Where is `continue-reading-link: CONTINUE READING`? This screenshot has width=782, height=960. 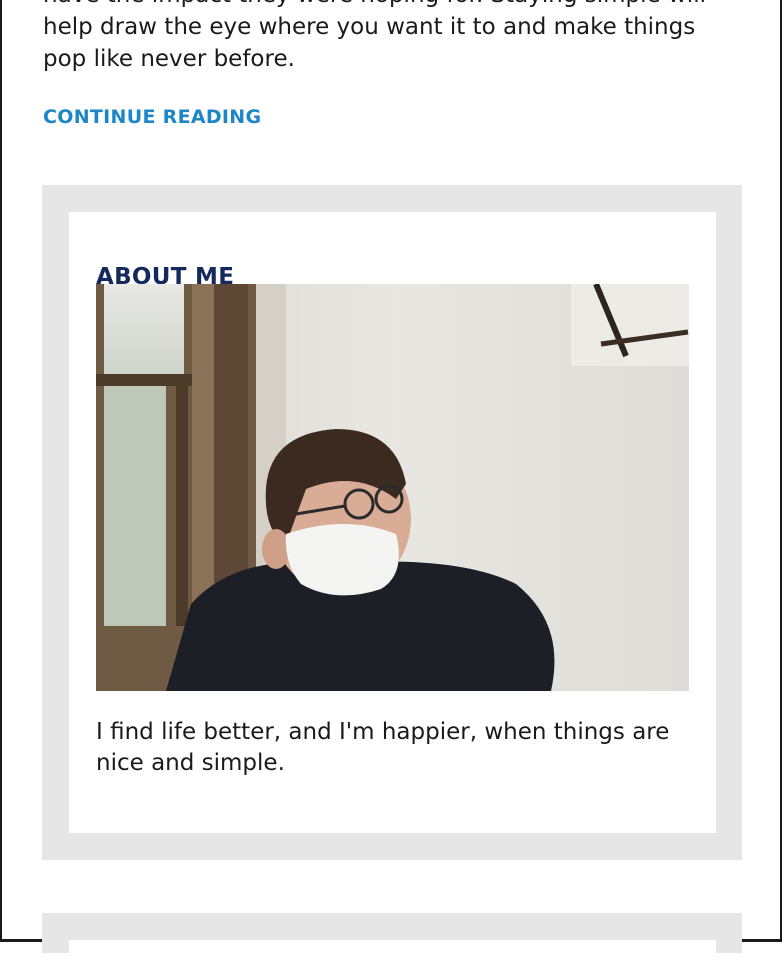
continue-reading-link: CONTINUE READING is located at coordinates (152, 117).